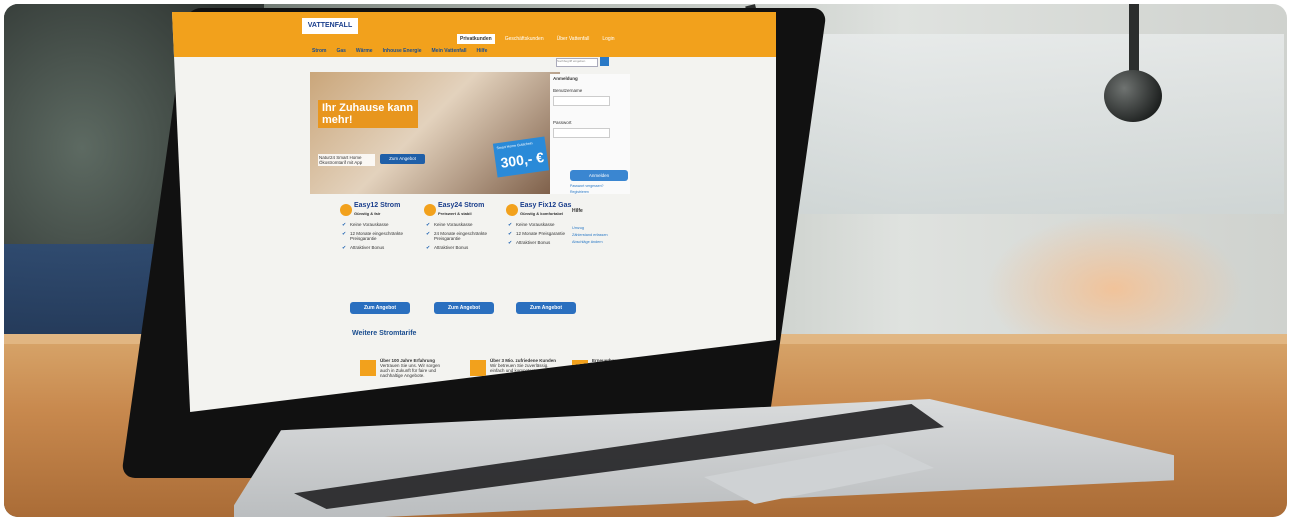  What do you see at coordinates (578, 228) in the screenshot?
I see `help-link-umzug: Umzug` at bounding box center [578, 228].